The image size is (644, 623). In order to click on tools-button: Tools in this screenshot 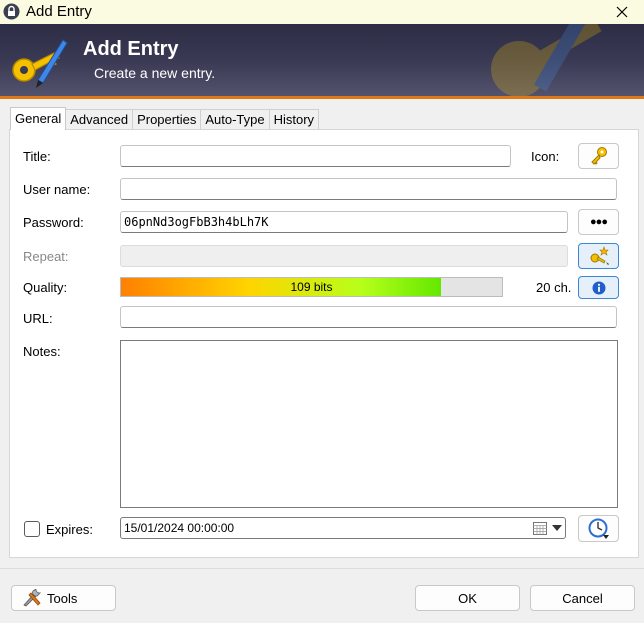, I will do `click(63, 598)`.